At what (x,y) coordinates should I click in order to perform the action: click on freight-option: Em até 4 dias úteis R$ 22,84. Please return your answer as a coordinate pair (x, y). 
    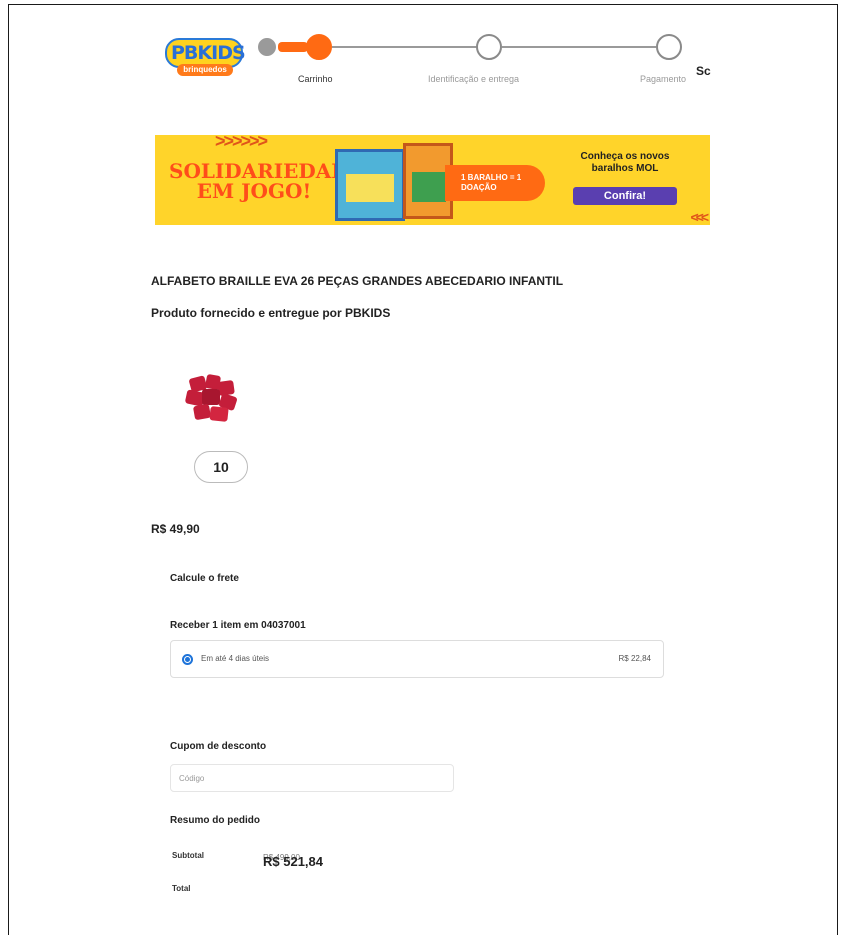
    Looking at the image, I should click on (417, 659).